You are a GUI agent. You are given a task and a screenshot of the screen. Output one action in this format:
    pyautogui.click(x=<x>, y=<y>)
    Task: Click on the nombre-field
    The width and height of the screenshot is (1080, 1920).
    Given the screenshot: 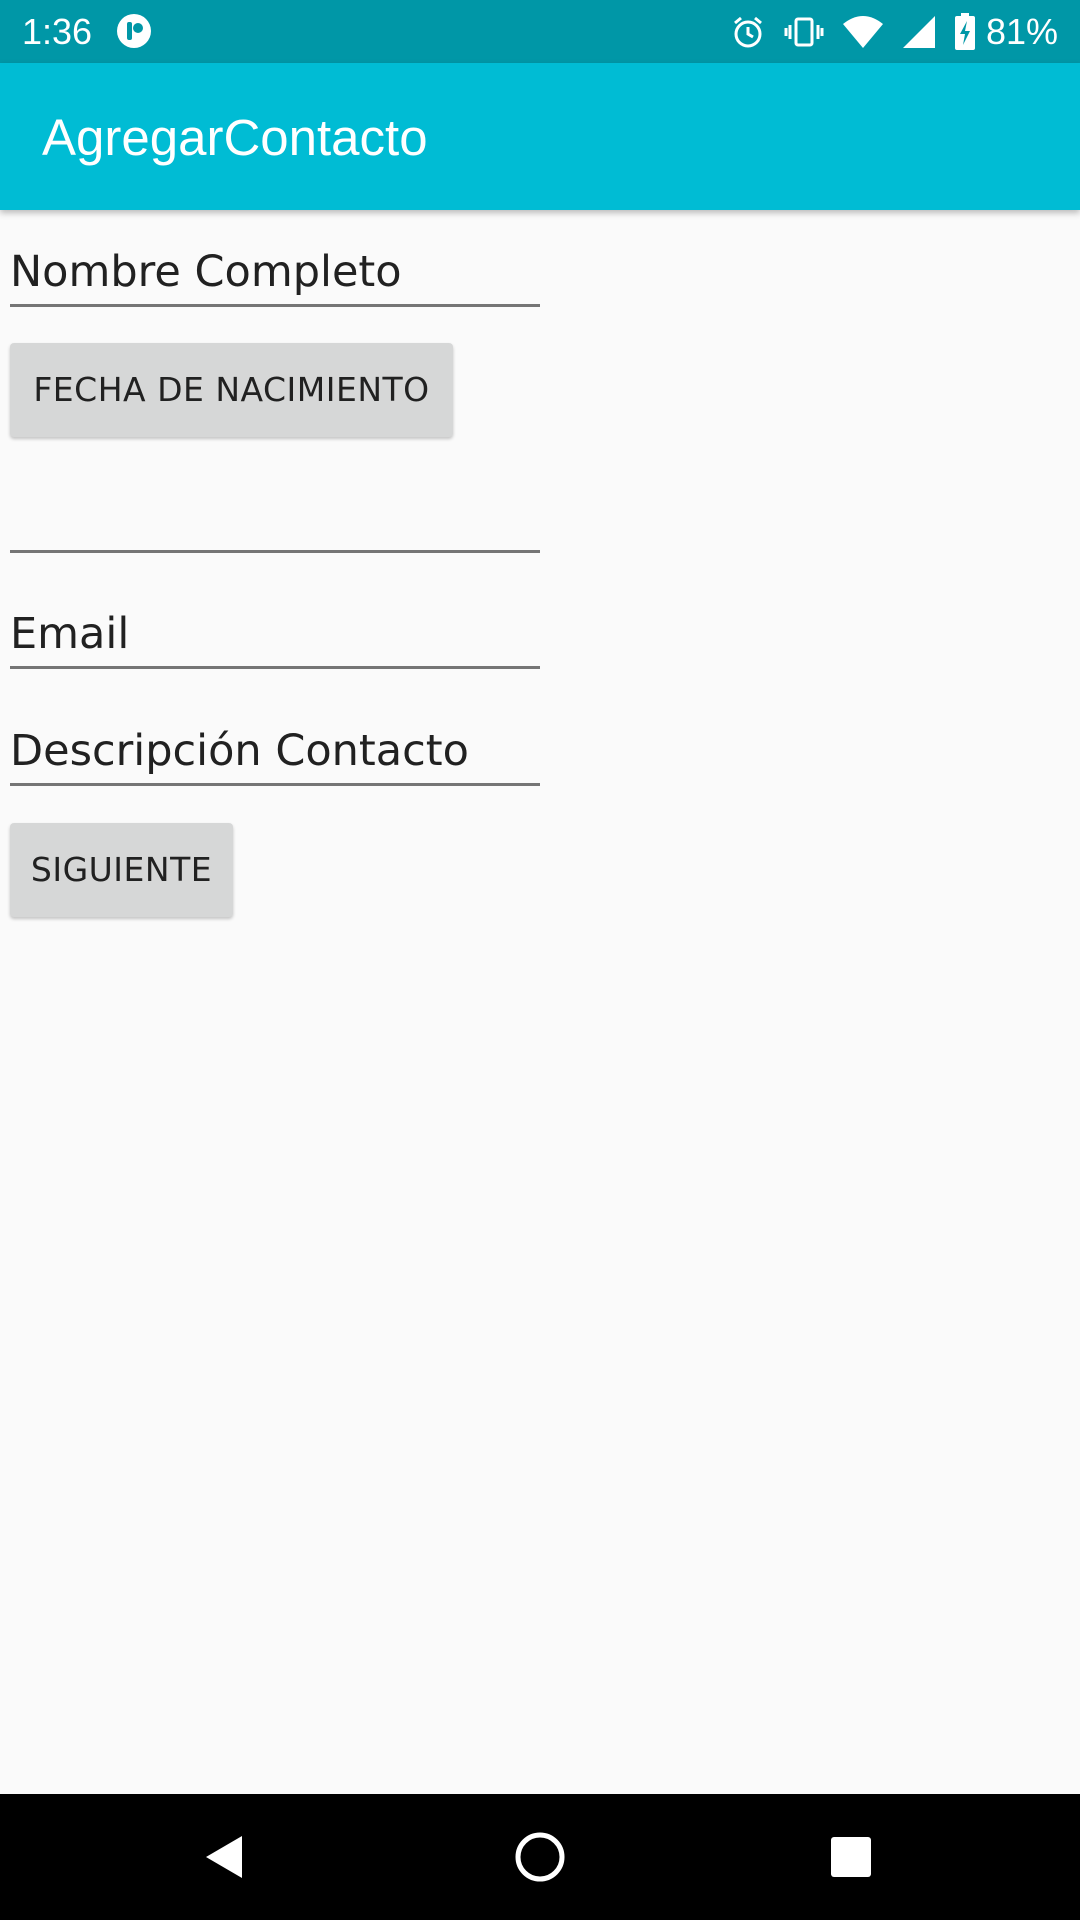 What is the action you would take?
    pyautogui.click(x=275, y=273)
    